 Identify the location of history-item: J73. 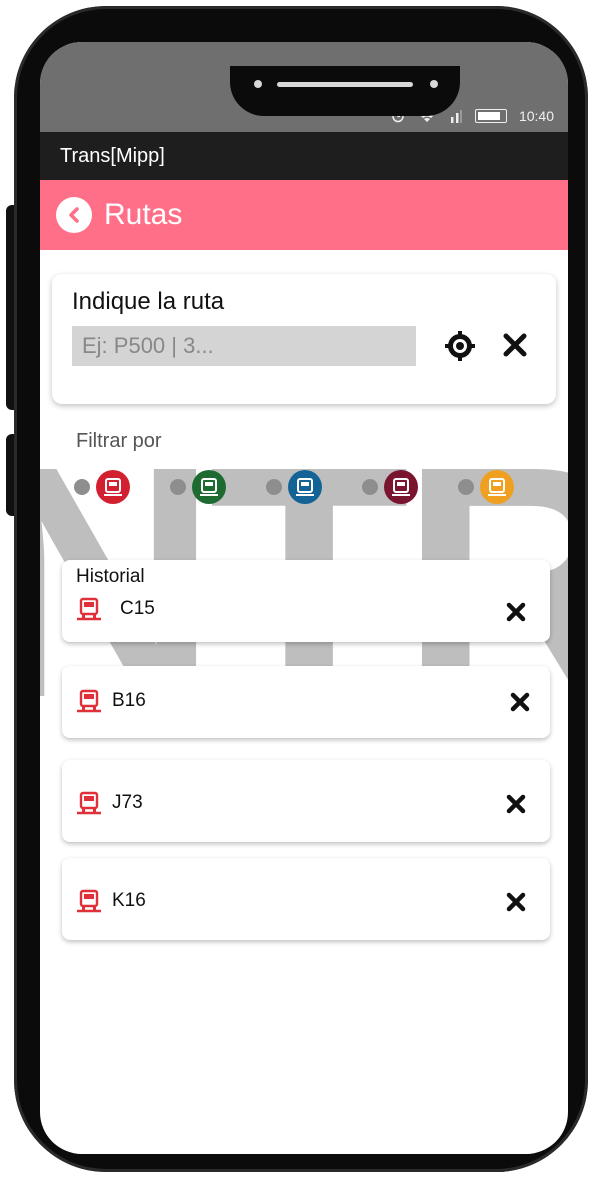
(306, 801).